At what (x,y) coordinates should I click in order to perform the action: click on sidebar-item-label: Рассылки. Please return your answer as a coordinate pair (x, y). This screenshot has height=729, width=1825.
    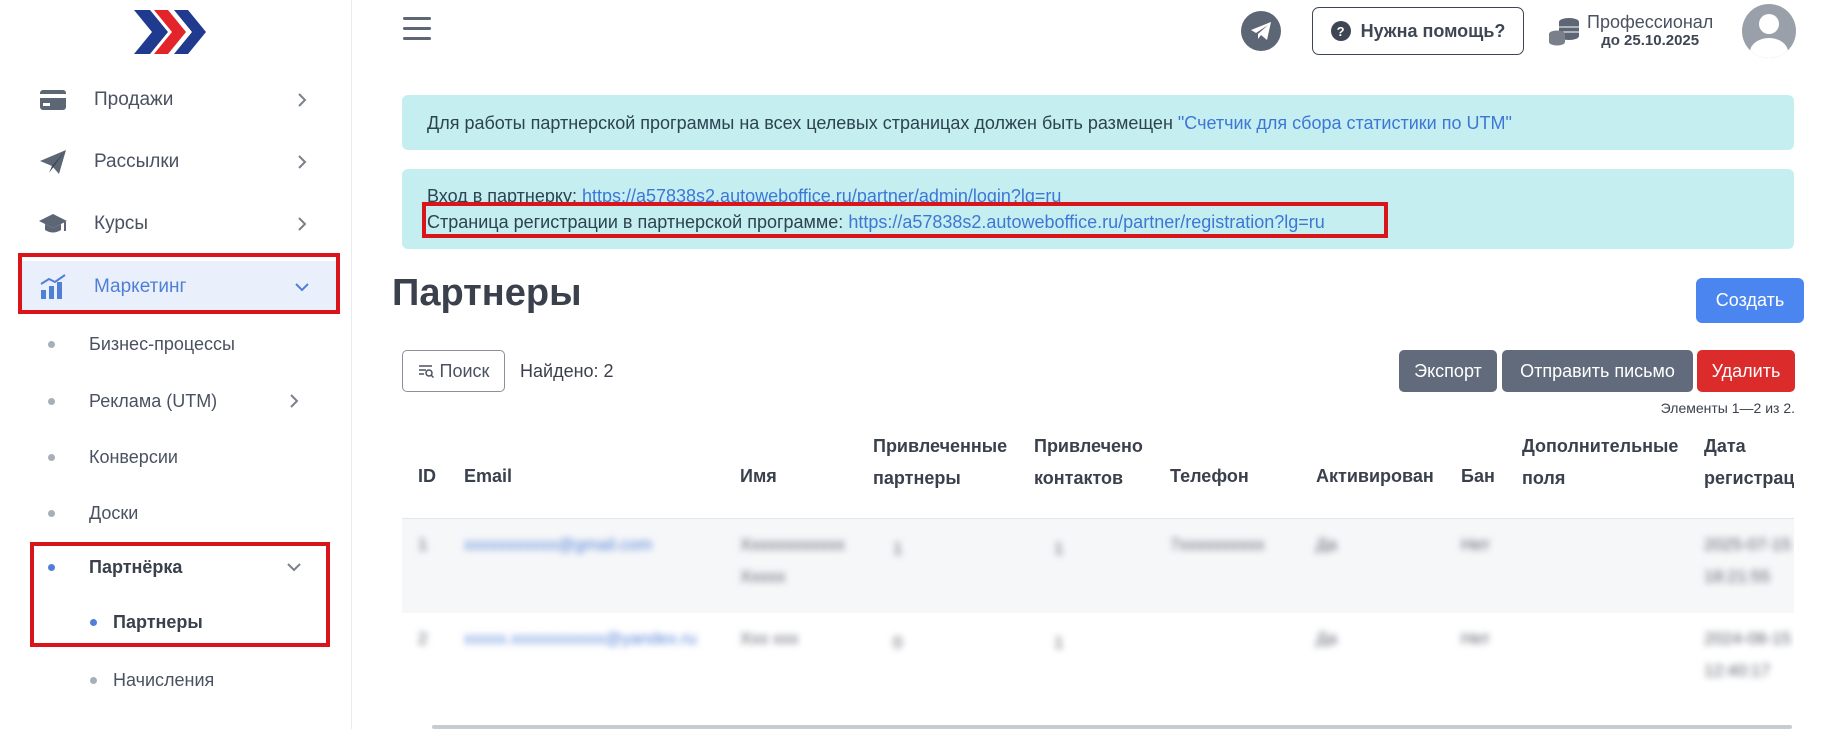
    Looking at the image, I should click on (137, 161).